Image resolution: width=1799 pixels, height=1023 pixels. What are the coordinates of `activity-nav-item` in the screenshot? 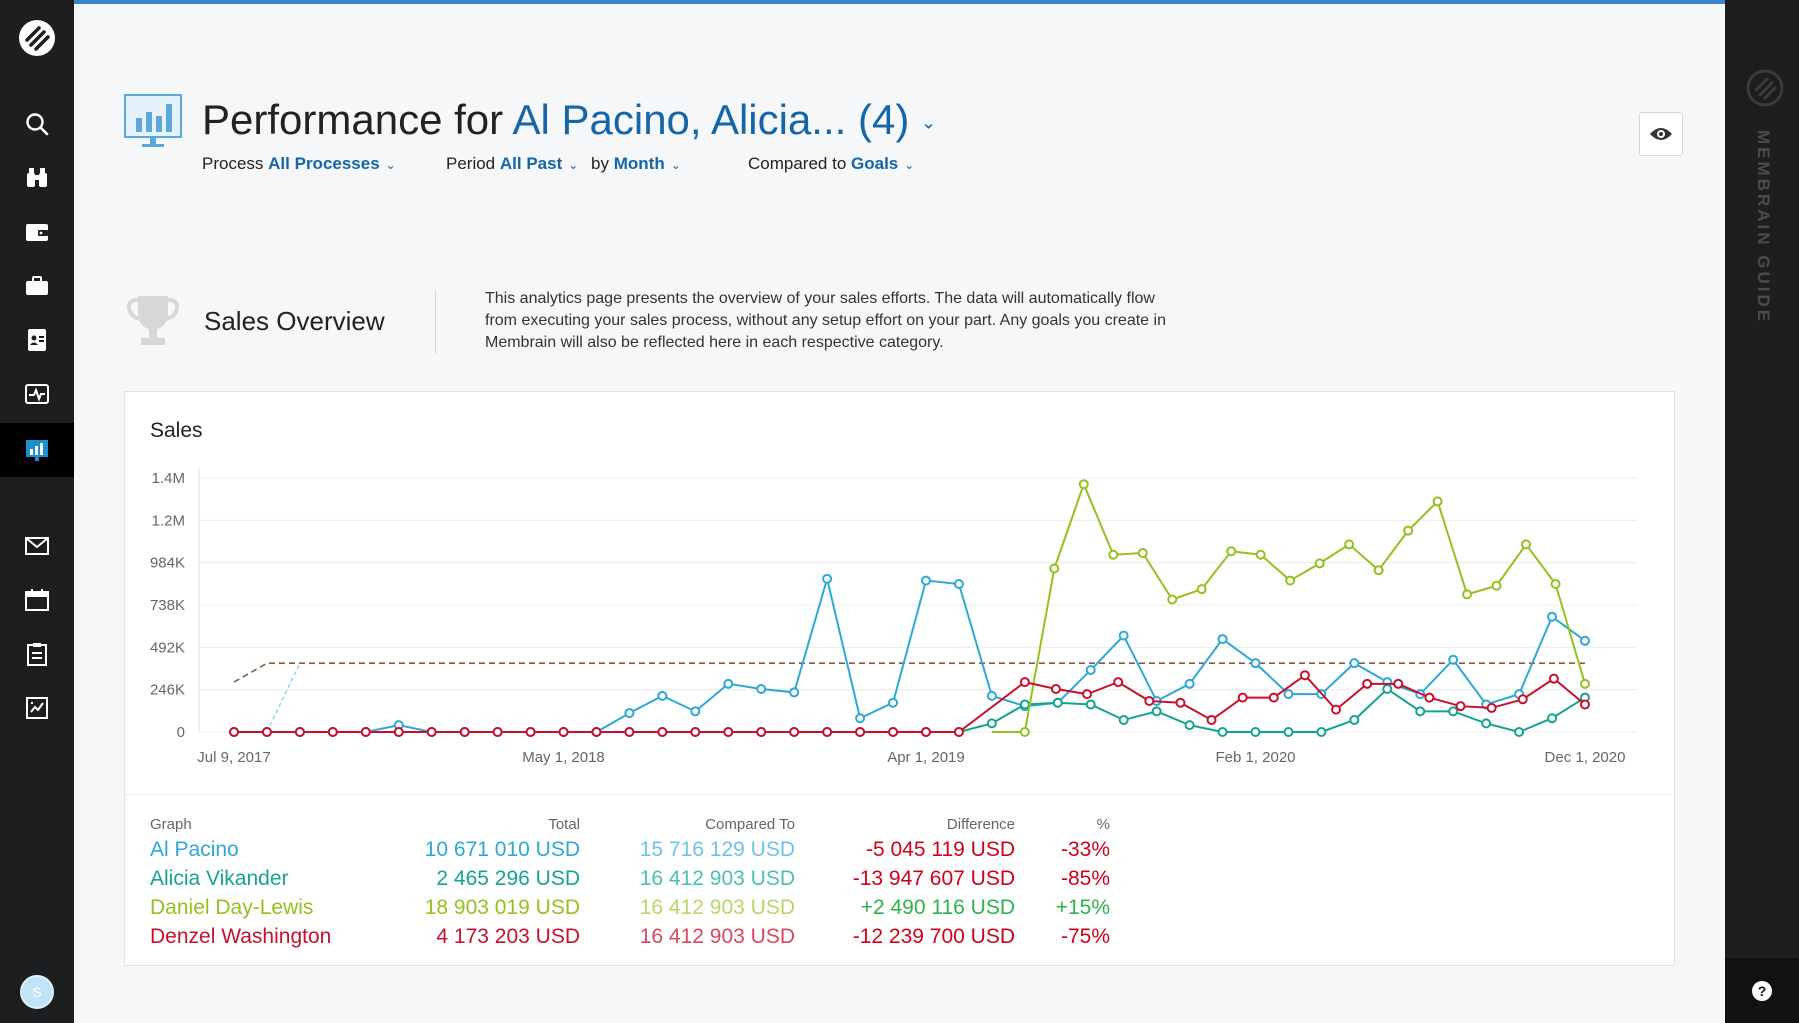 It's located at (37, 394).